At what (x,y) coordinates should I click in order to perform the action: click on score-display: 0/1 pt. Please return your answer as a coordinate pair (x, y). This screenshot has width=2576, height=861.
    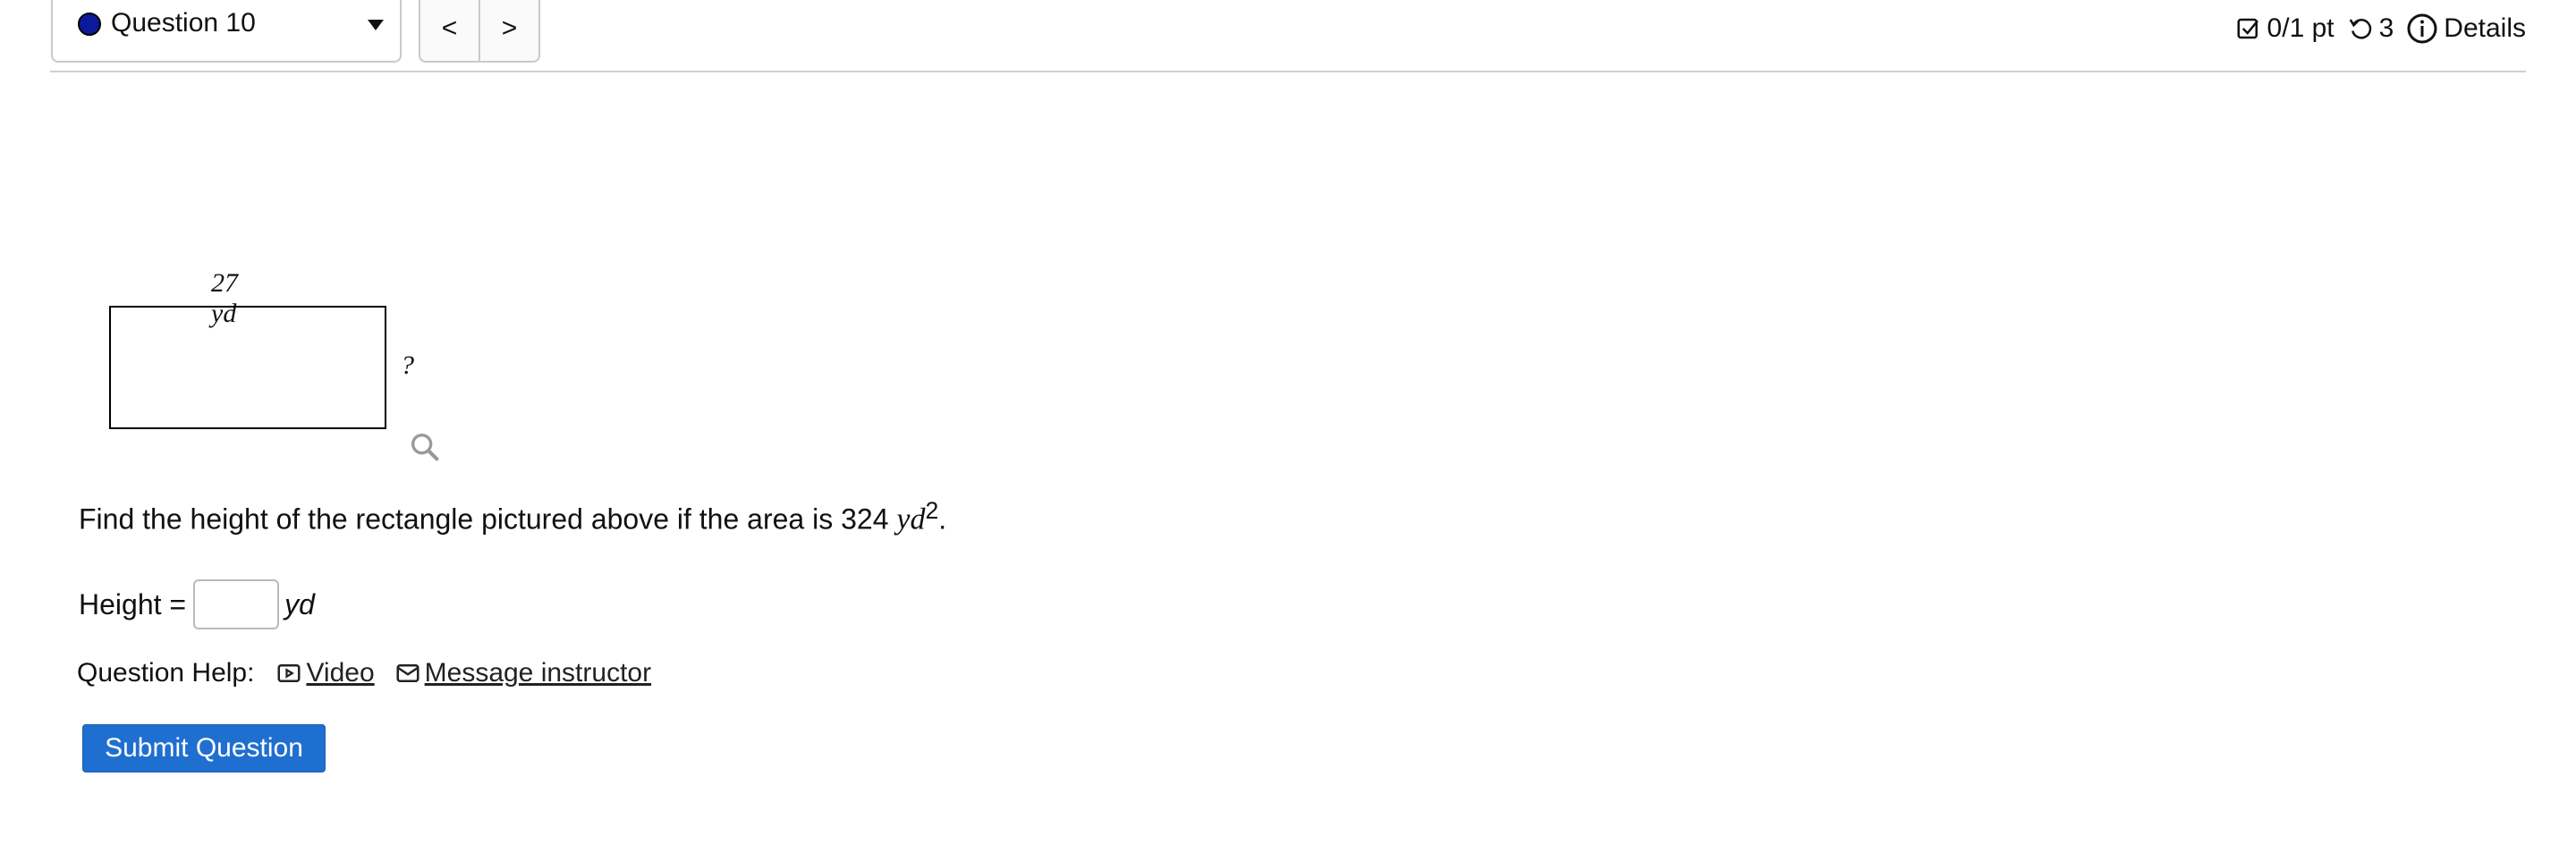
    Looking at the image, I should click on (2284, 28).